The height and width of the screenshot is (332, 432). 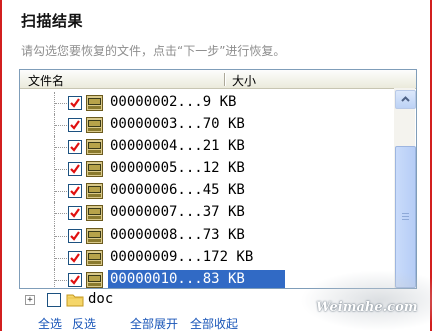 I want to click on column-header-size: 大小, so click(x=244, y=80).